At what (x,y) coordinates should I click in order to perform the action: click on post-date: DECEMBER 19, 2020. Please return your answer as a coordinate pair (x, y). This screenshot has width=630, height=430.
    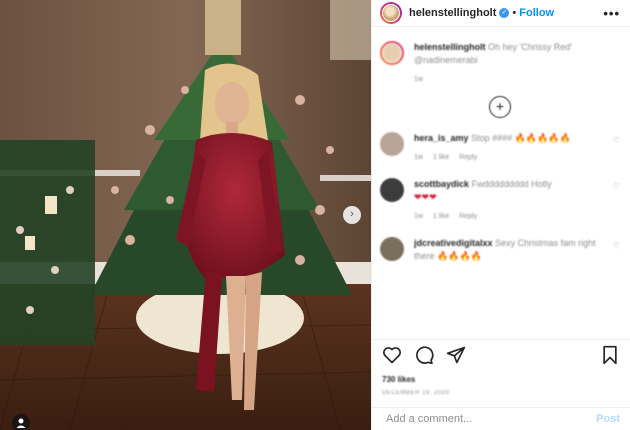
    Looking at the image, I should click on (416, 393).